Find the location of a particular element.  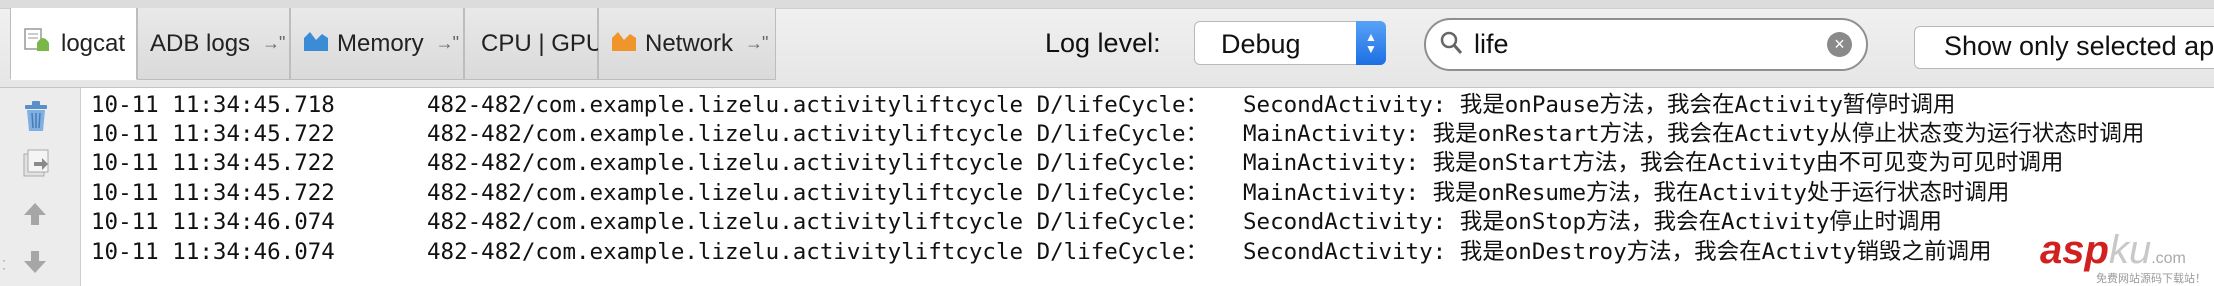

show-only-selected-label: Show only selected ap is located at coordinates (2079, 46).